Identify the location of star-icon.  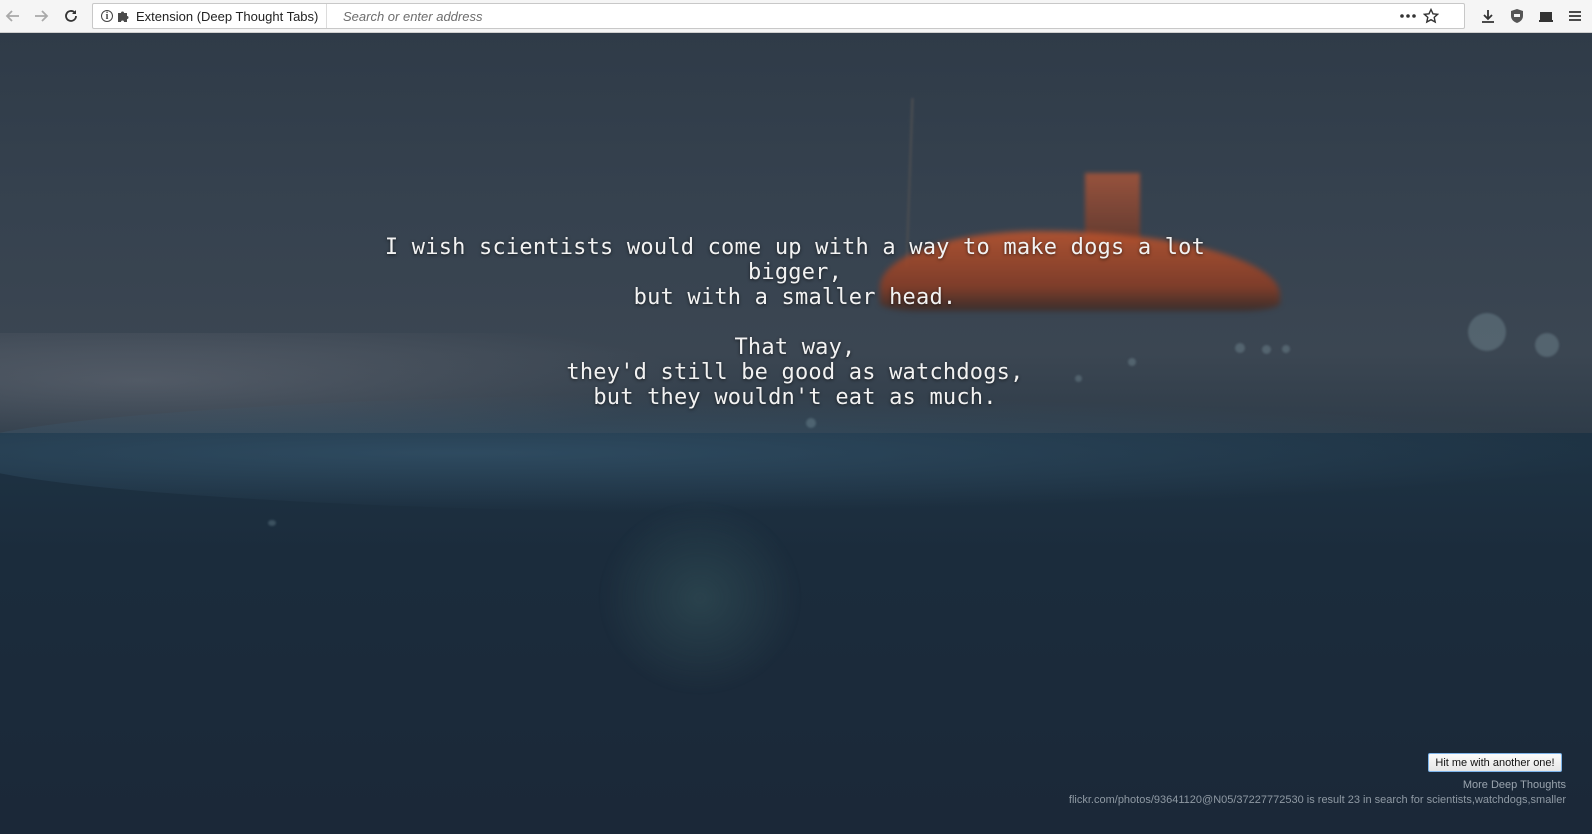
(1431, 16).